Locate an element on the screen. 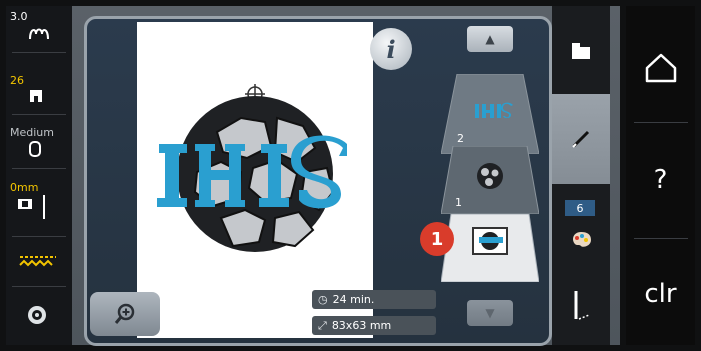  pen-edit-icon is located at coordinates (581, 139).